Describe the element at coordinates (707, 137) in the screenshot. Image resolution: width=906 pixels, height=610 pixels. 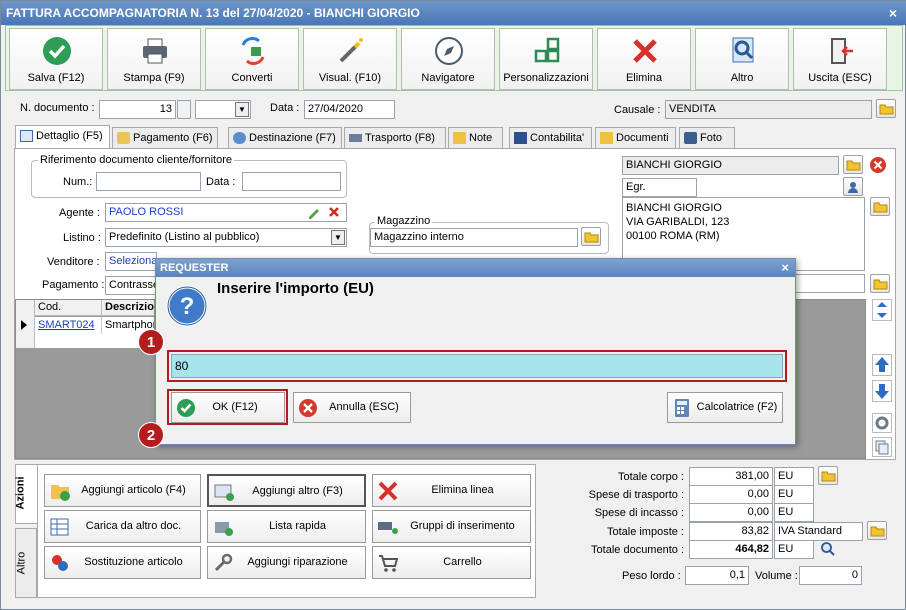
I see `tab-foto: Foto` at that location.